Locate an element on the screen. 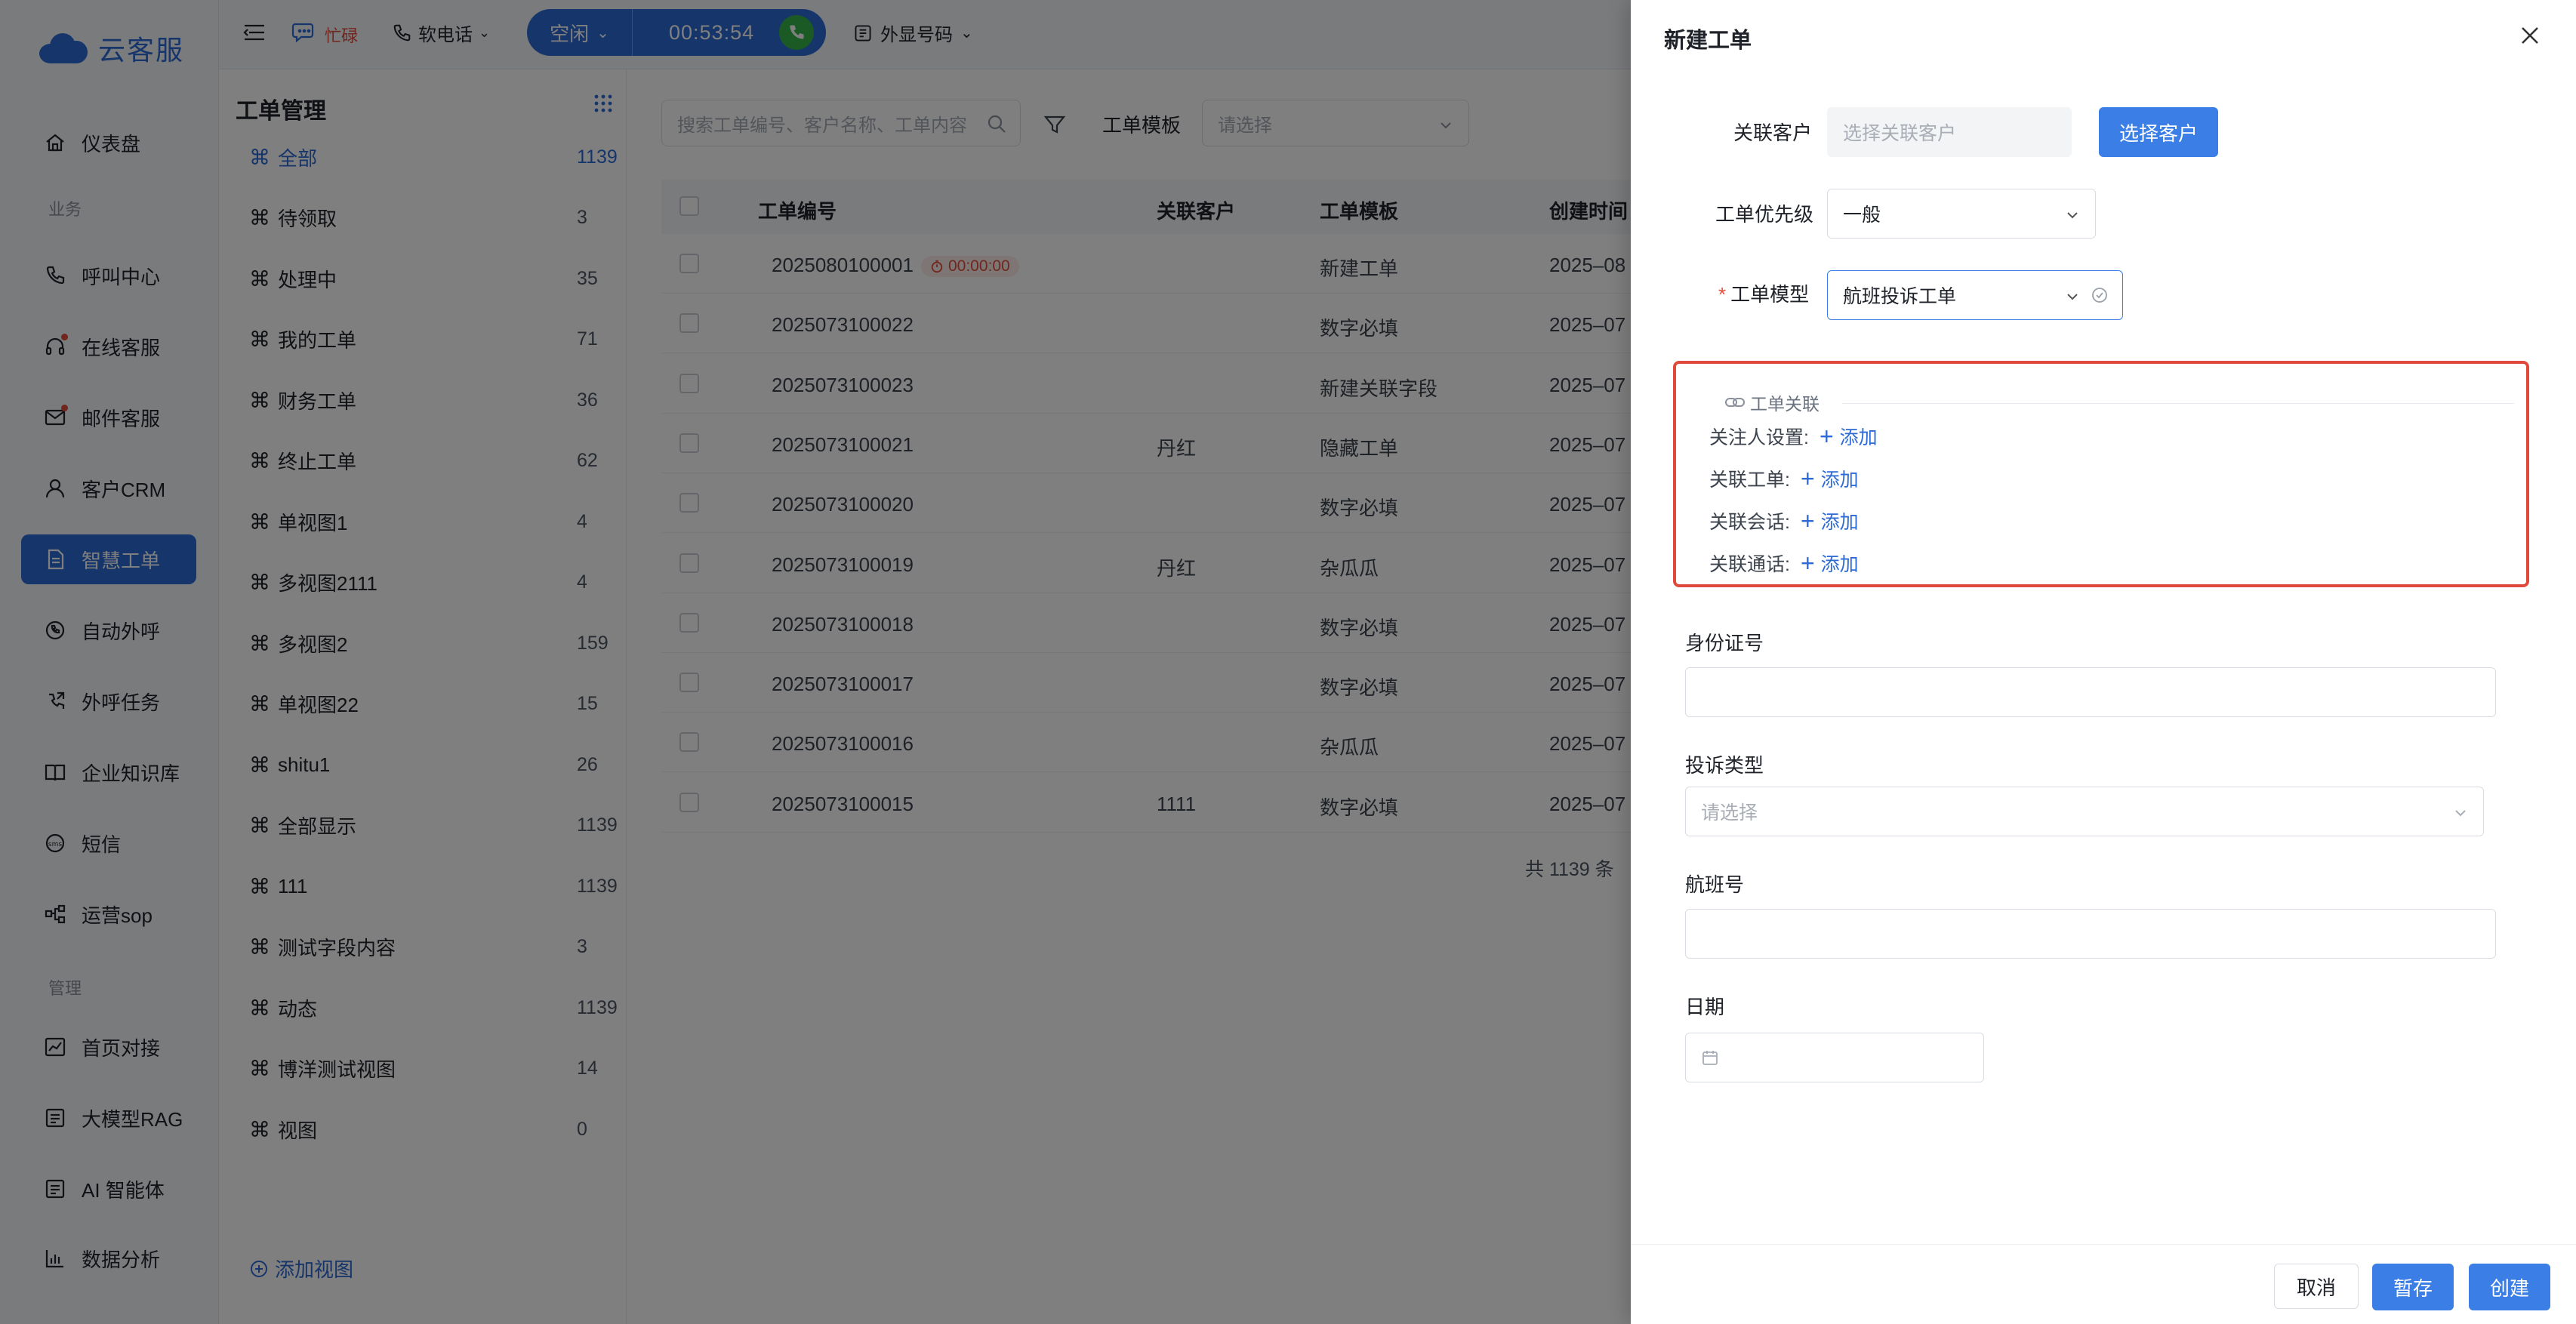 The image size is (2576, 1324). complaint-type-select: 请选择 is located at coordinates (2084, 811).